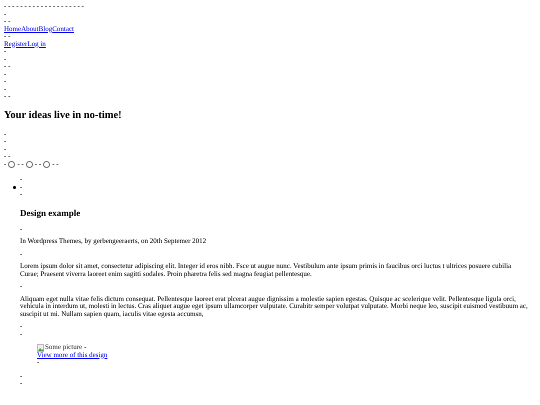 The width and height of the screenshot is (540, 405). Describe the element at coordinates (63, 116) in the screenshot. I see `tagline-heading: Your ideas live in no-time!` at that location.